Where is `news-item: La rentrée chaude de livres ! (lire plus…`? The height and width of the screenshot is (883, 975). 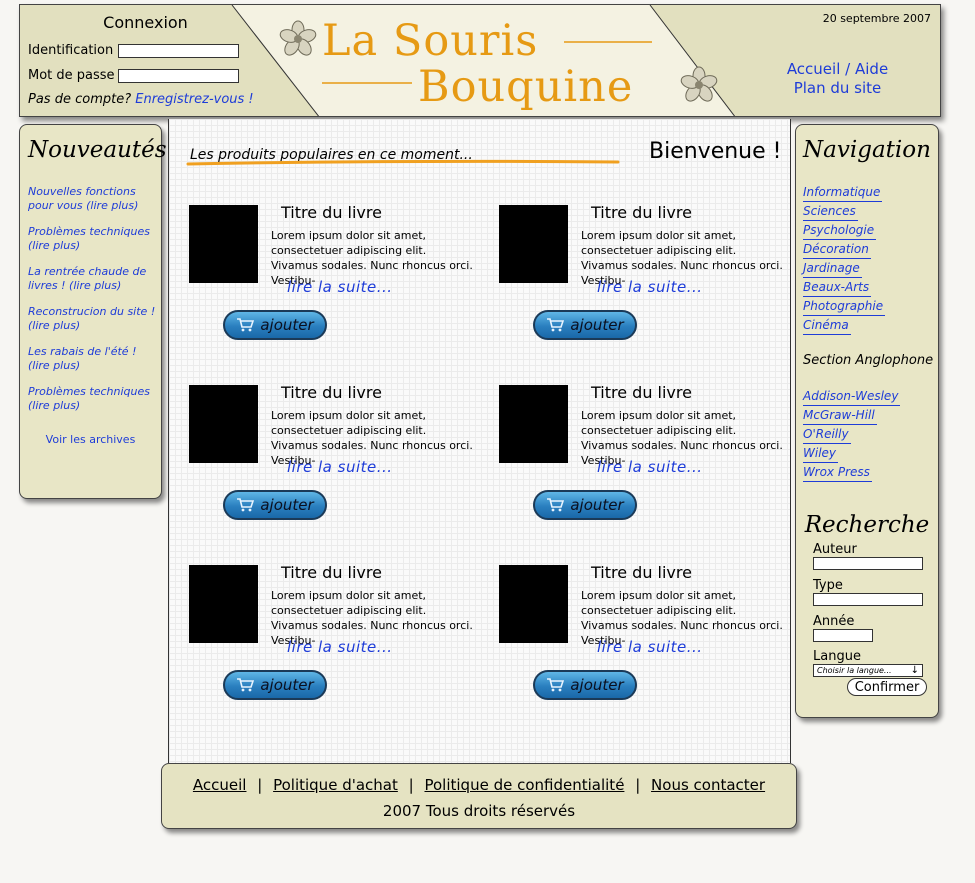
news-item: La rentrée chaude de livres ! (lire plus… is located at coordinates (93, 279).